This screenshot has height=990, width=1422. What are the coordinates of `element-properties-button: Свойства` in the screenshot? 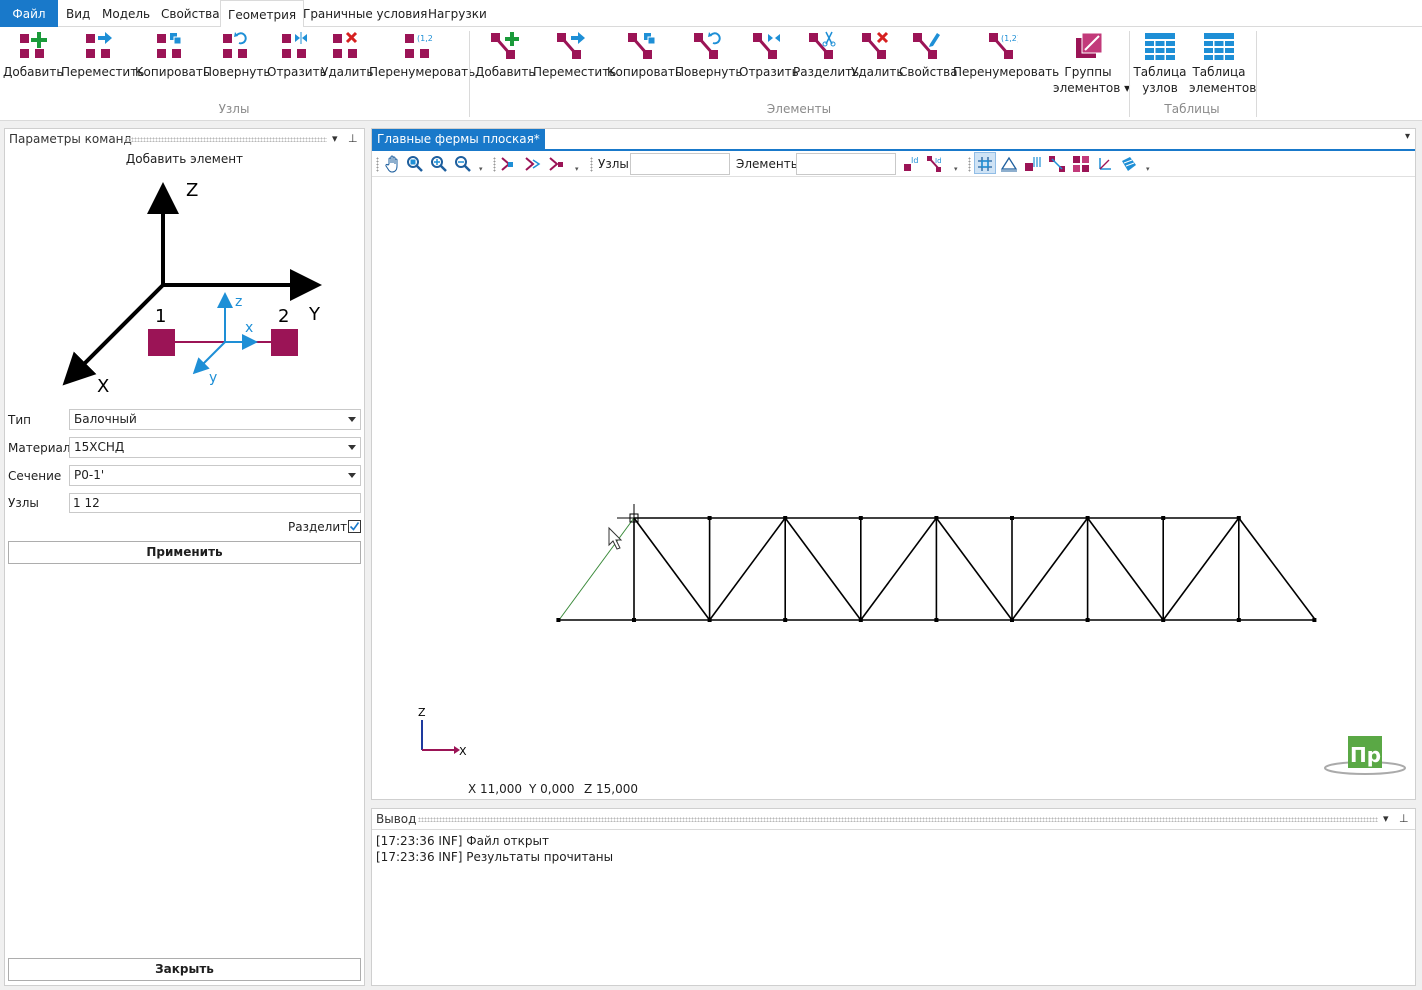 It's located at (928, 60).